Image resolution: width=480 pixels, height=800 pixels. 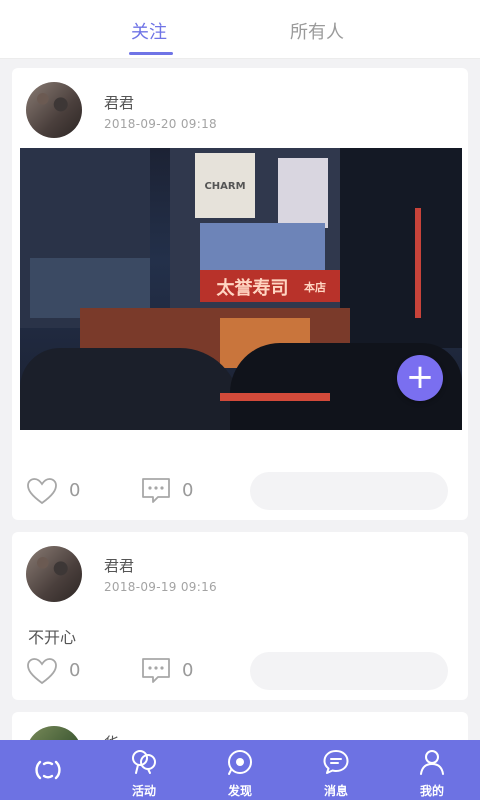 What do you see at coordinates (335, 791) in the screenshot?
I see `nav-label: 消息` at bounding box center [335, 791].